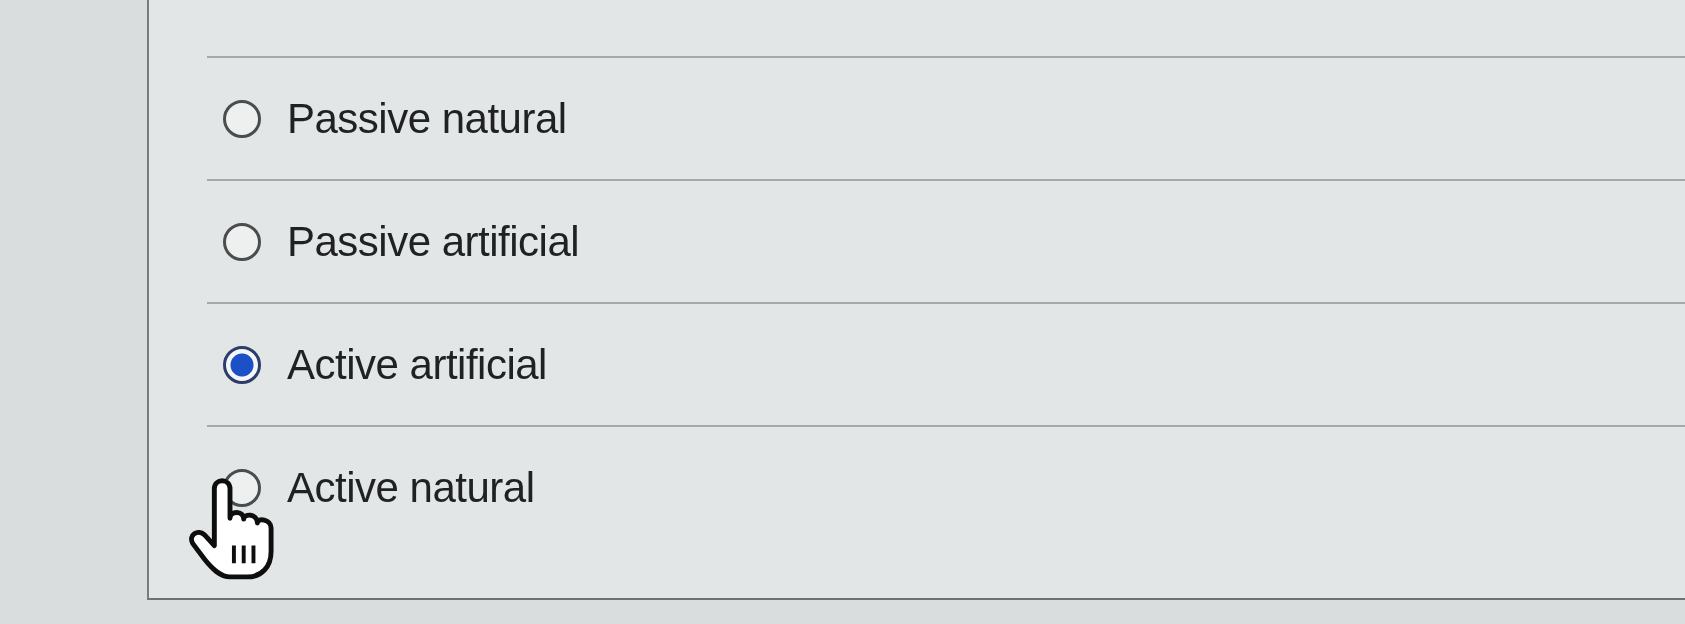 This screenshot has width=1685, height=624. I want to click on option-label: Passive artificial, so click(433, 241).